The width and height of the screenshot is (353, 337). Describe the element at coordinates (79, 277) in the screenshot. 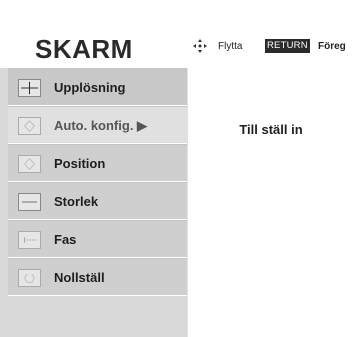

I see `menu-item-label: Nollställ` at that location.